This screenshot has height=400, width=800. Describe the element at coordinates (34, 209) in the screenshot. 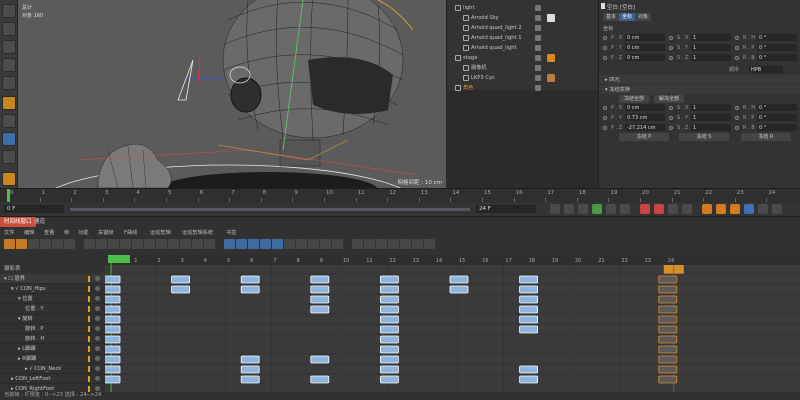

I see `current-frame-field: 0 F` at that location.